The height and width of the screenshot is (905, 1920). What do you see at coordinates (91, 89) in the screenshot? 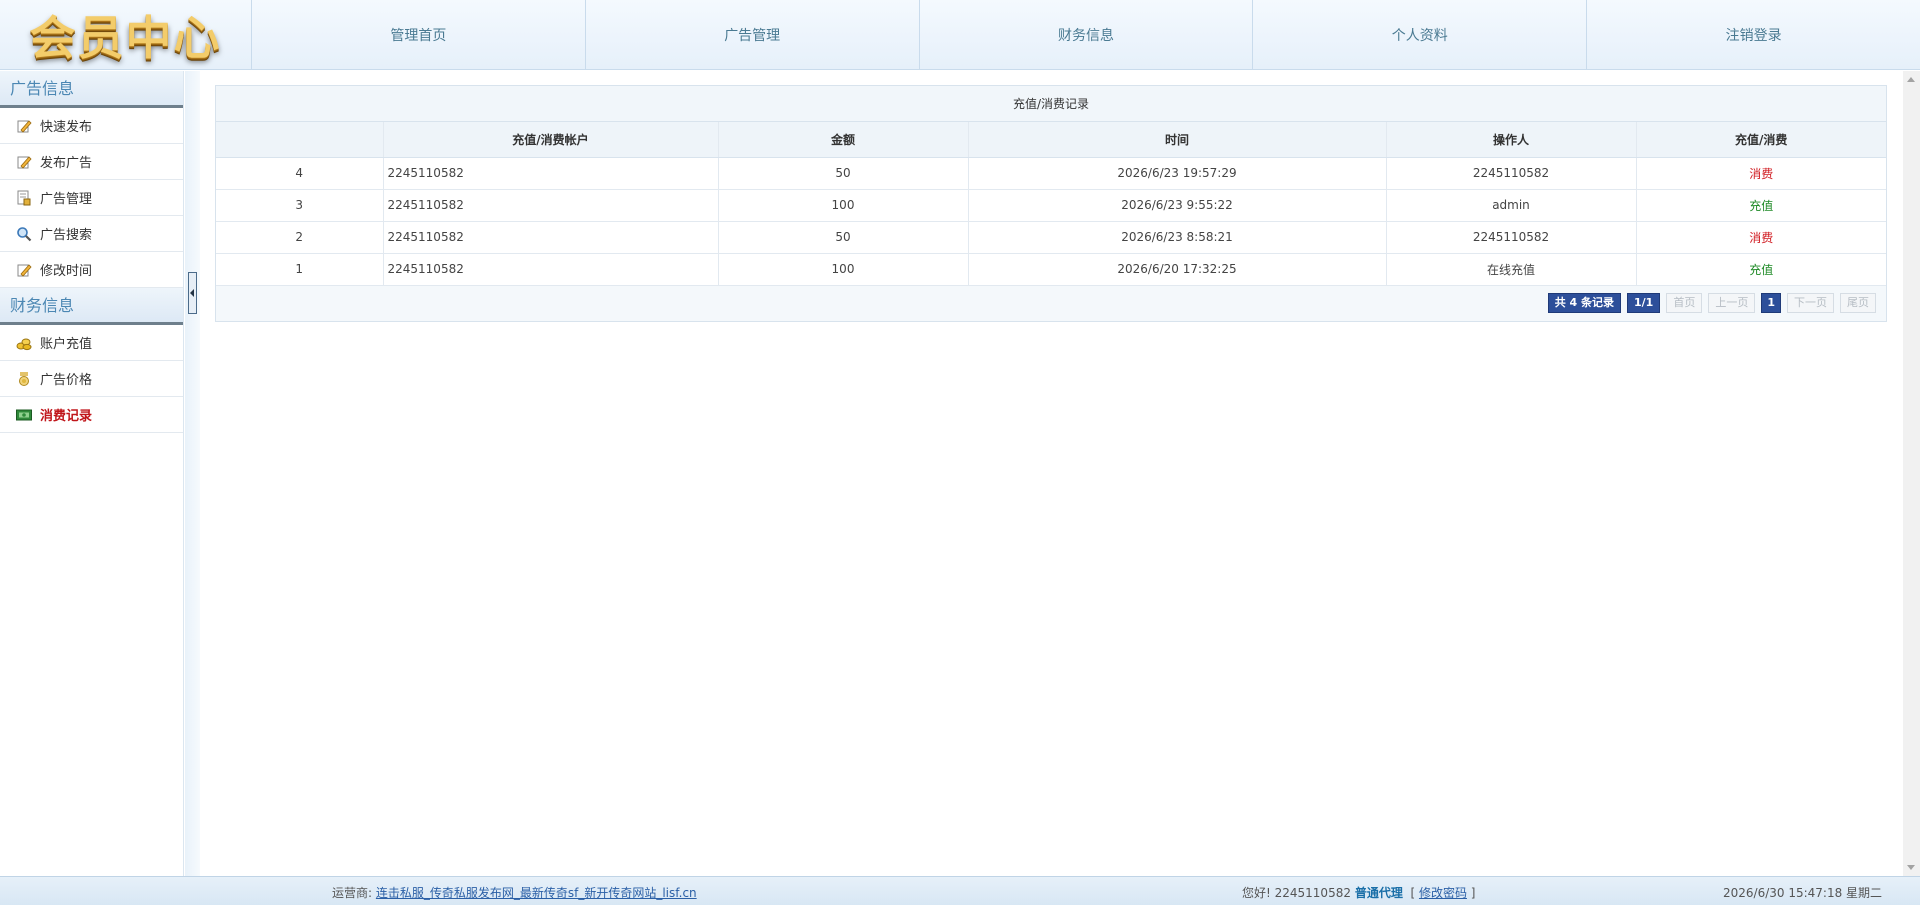
I see `sidebar-section-ad-info: 广告信息` at bounding box center [91, 89].